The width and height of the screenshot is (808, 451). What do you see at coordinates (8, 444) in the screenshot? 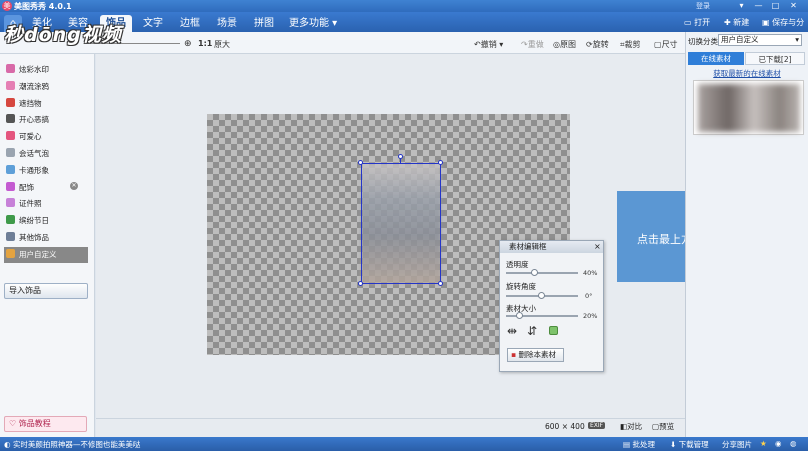
I see `camera-icon: ◐` at bounding box center [8, 444].